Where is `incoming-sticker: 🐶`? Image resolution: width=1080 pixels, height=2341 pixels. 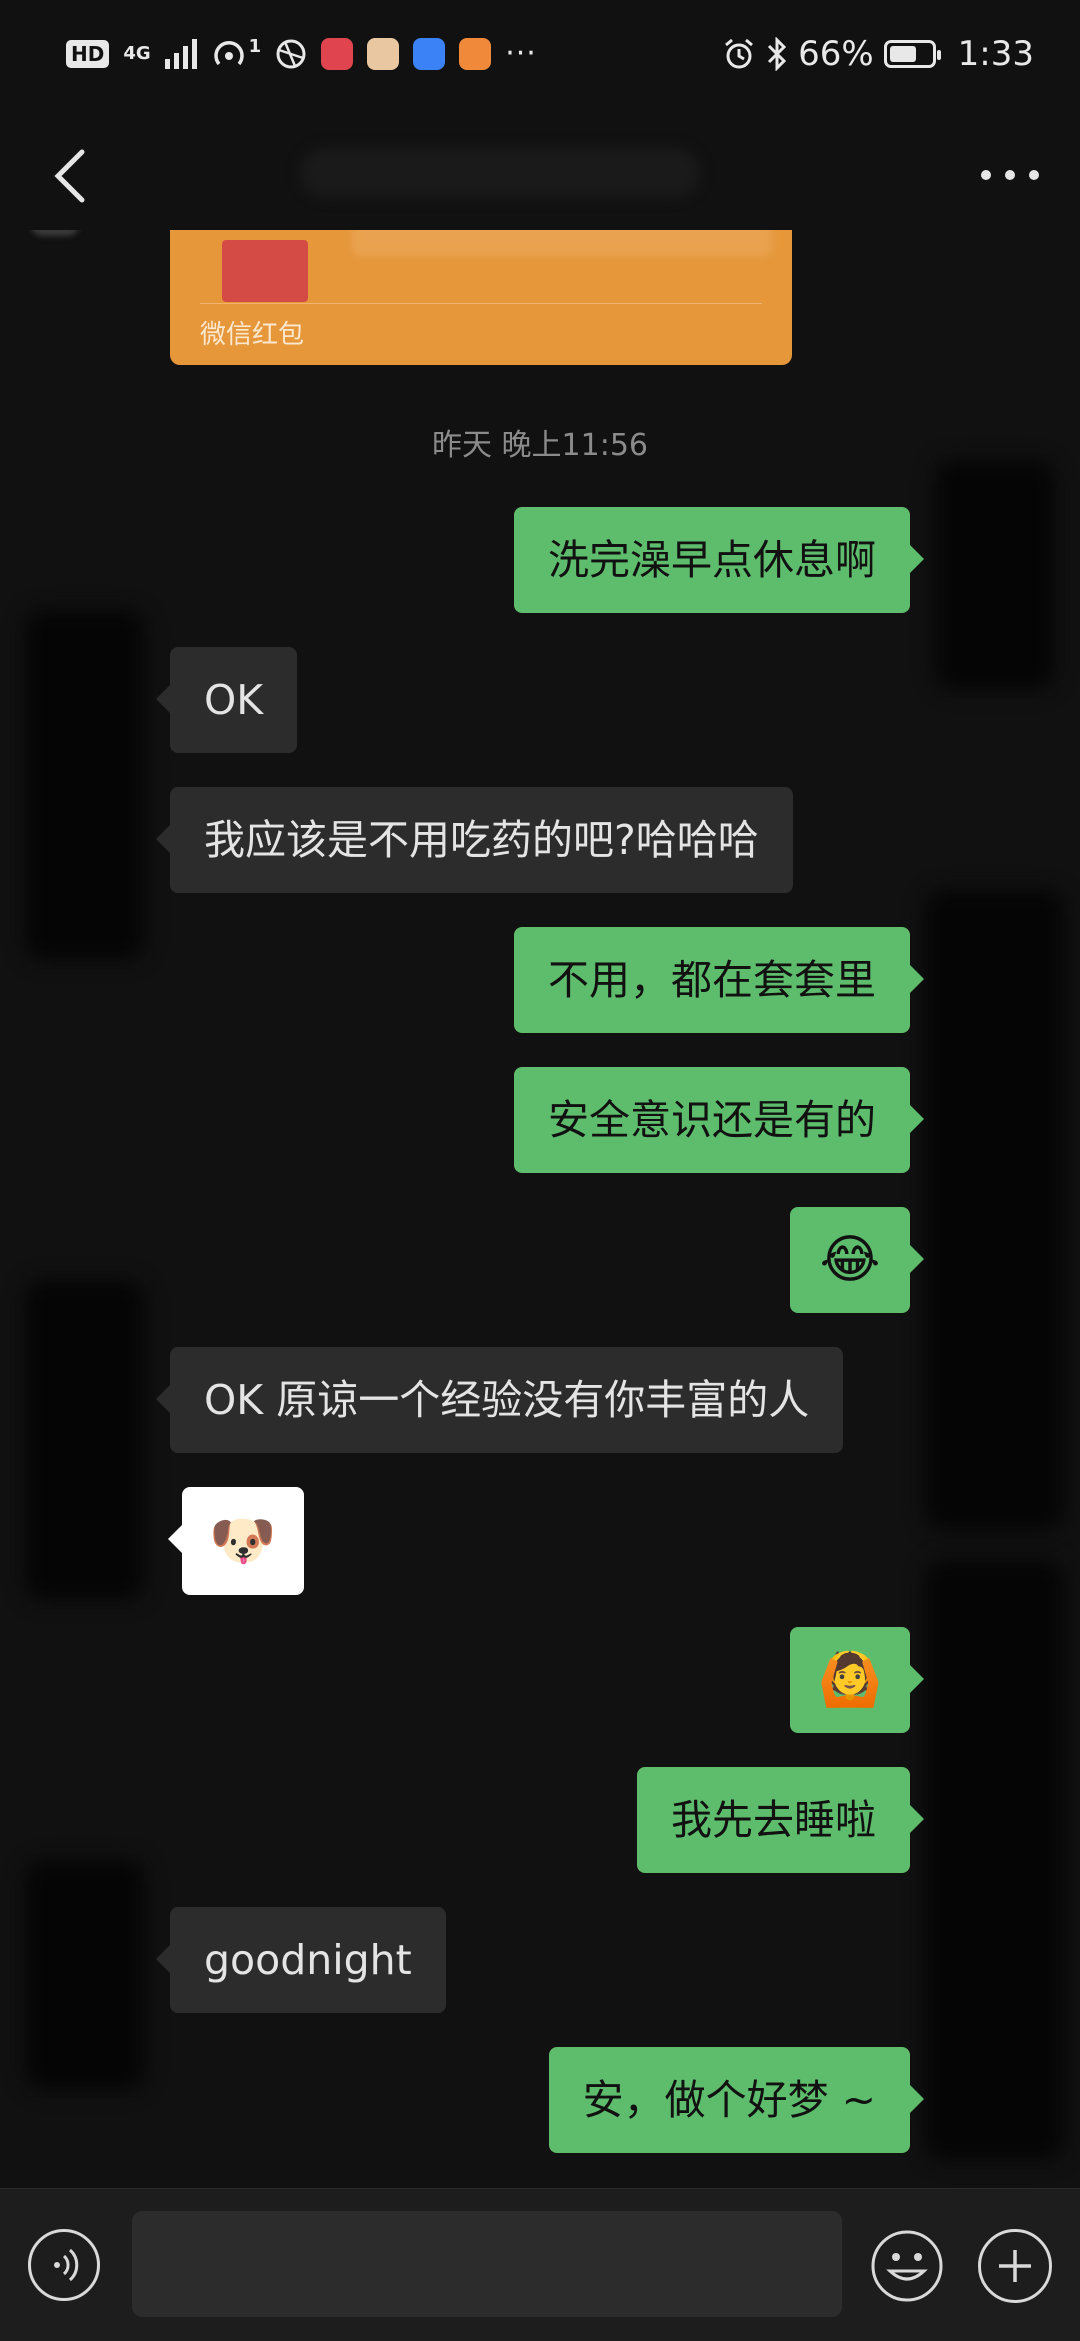
incoming-sticker: 🐶 is located at coordinates (236, 1541).